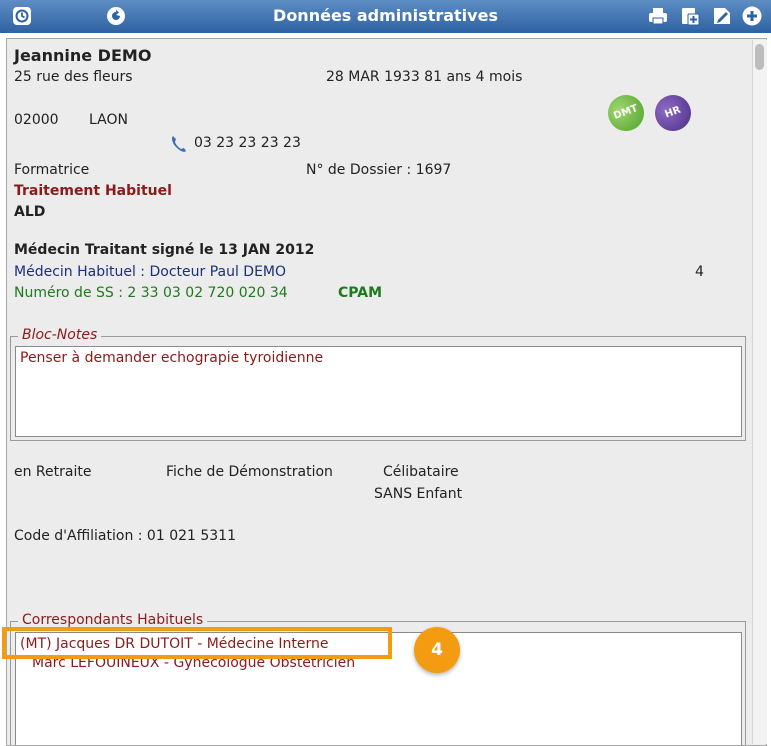  I want to click on patient-phone: 03 23 23 23 23, so click(247, 143).